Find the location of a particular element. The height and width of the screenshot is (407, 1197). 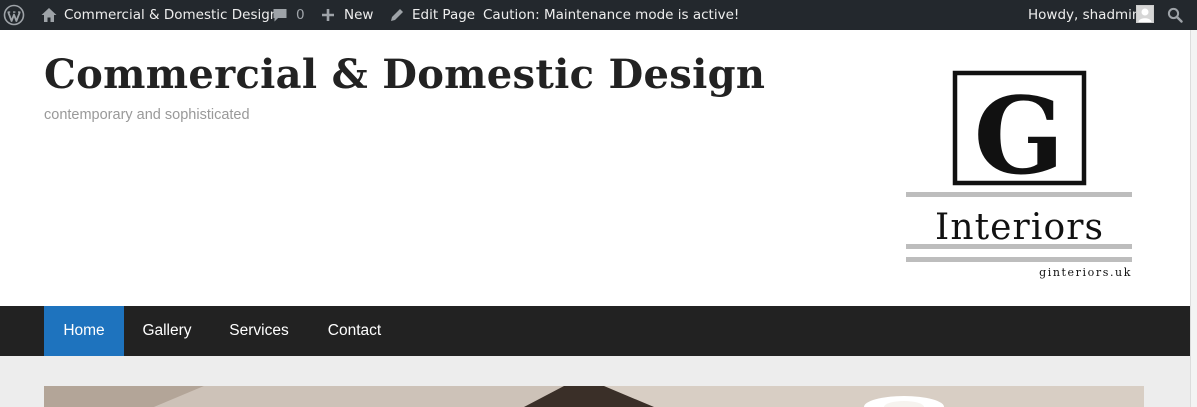

site-description: contemporary and sophisticated is located at coordinates (147, 115).